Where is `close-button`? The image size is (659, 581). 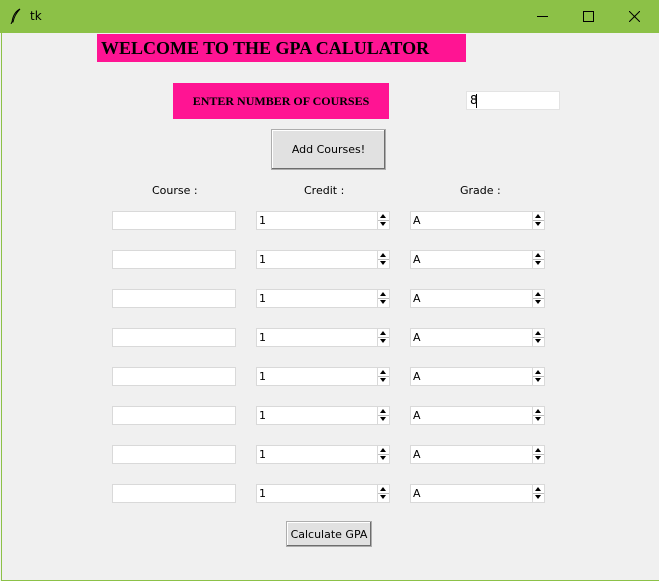 close-button is located at coordinates (635, 16).